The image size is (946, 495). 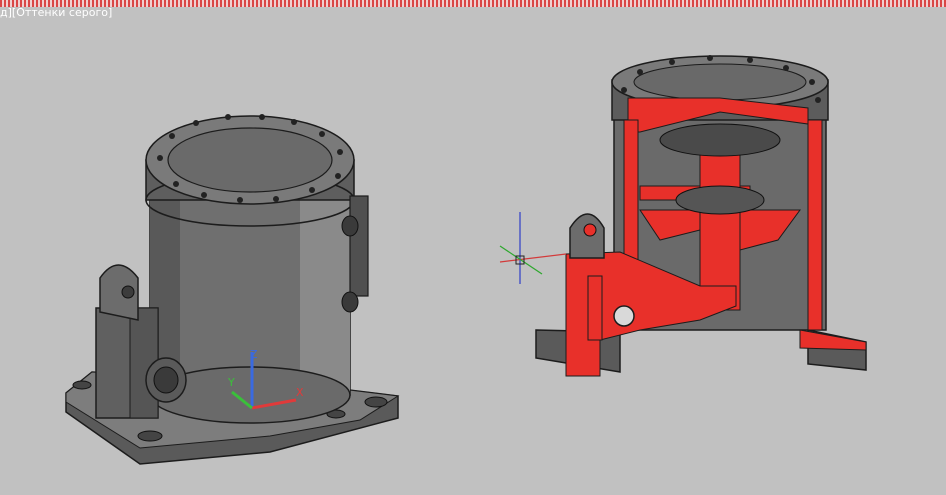 What do you see at coordinates (624, 316) in the screenshot?
I see `section-pin` at bounding box center [624, 316].